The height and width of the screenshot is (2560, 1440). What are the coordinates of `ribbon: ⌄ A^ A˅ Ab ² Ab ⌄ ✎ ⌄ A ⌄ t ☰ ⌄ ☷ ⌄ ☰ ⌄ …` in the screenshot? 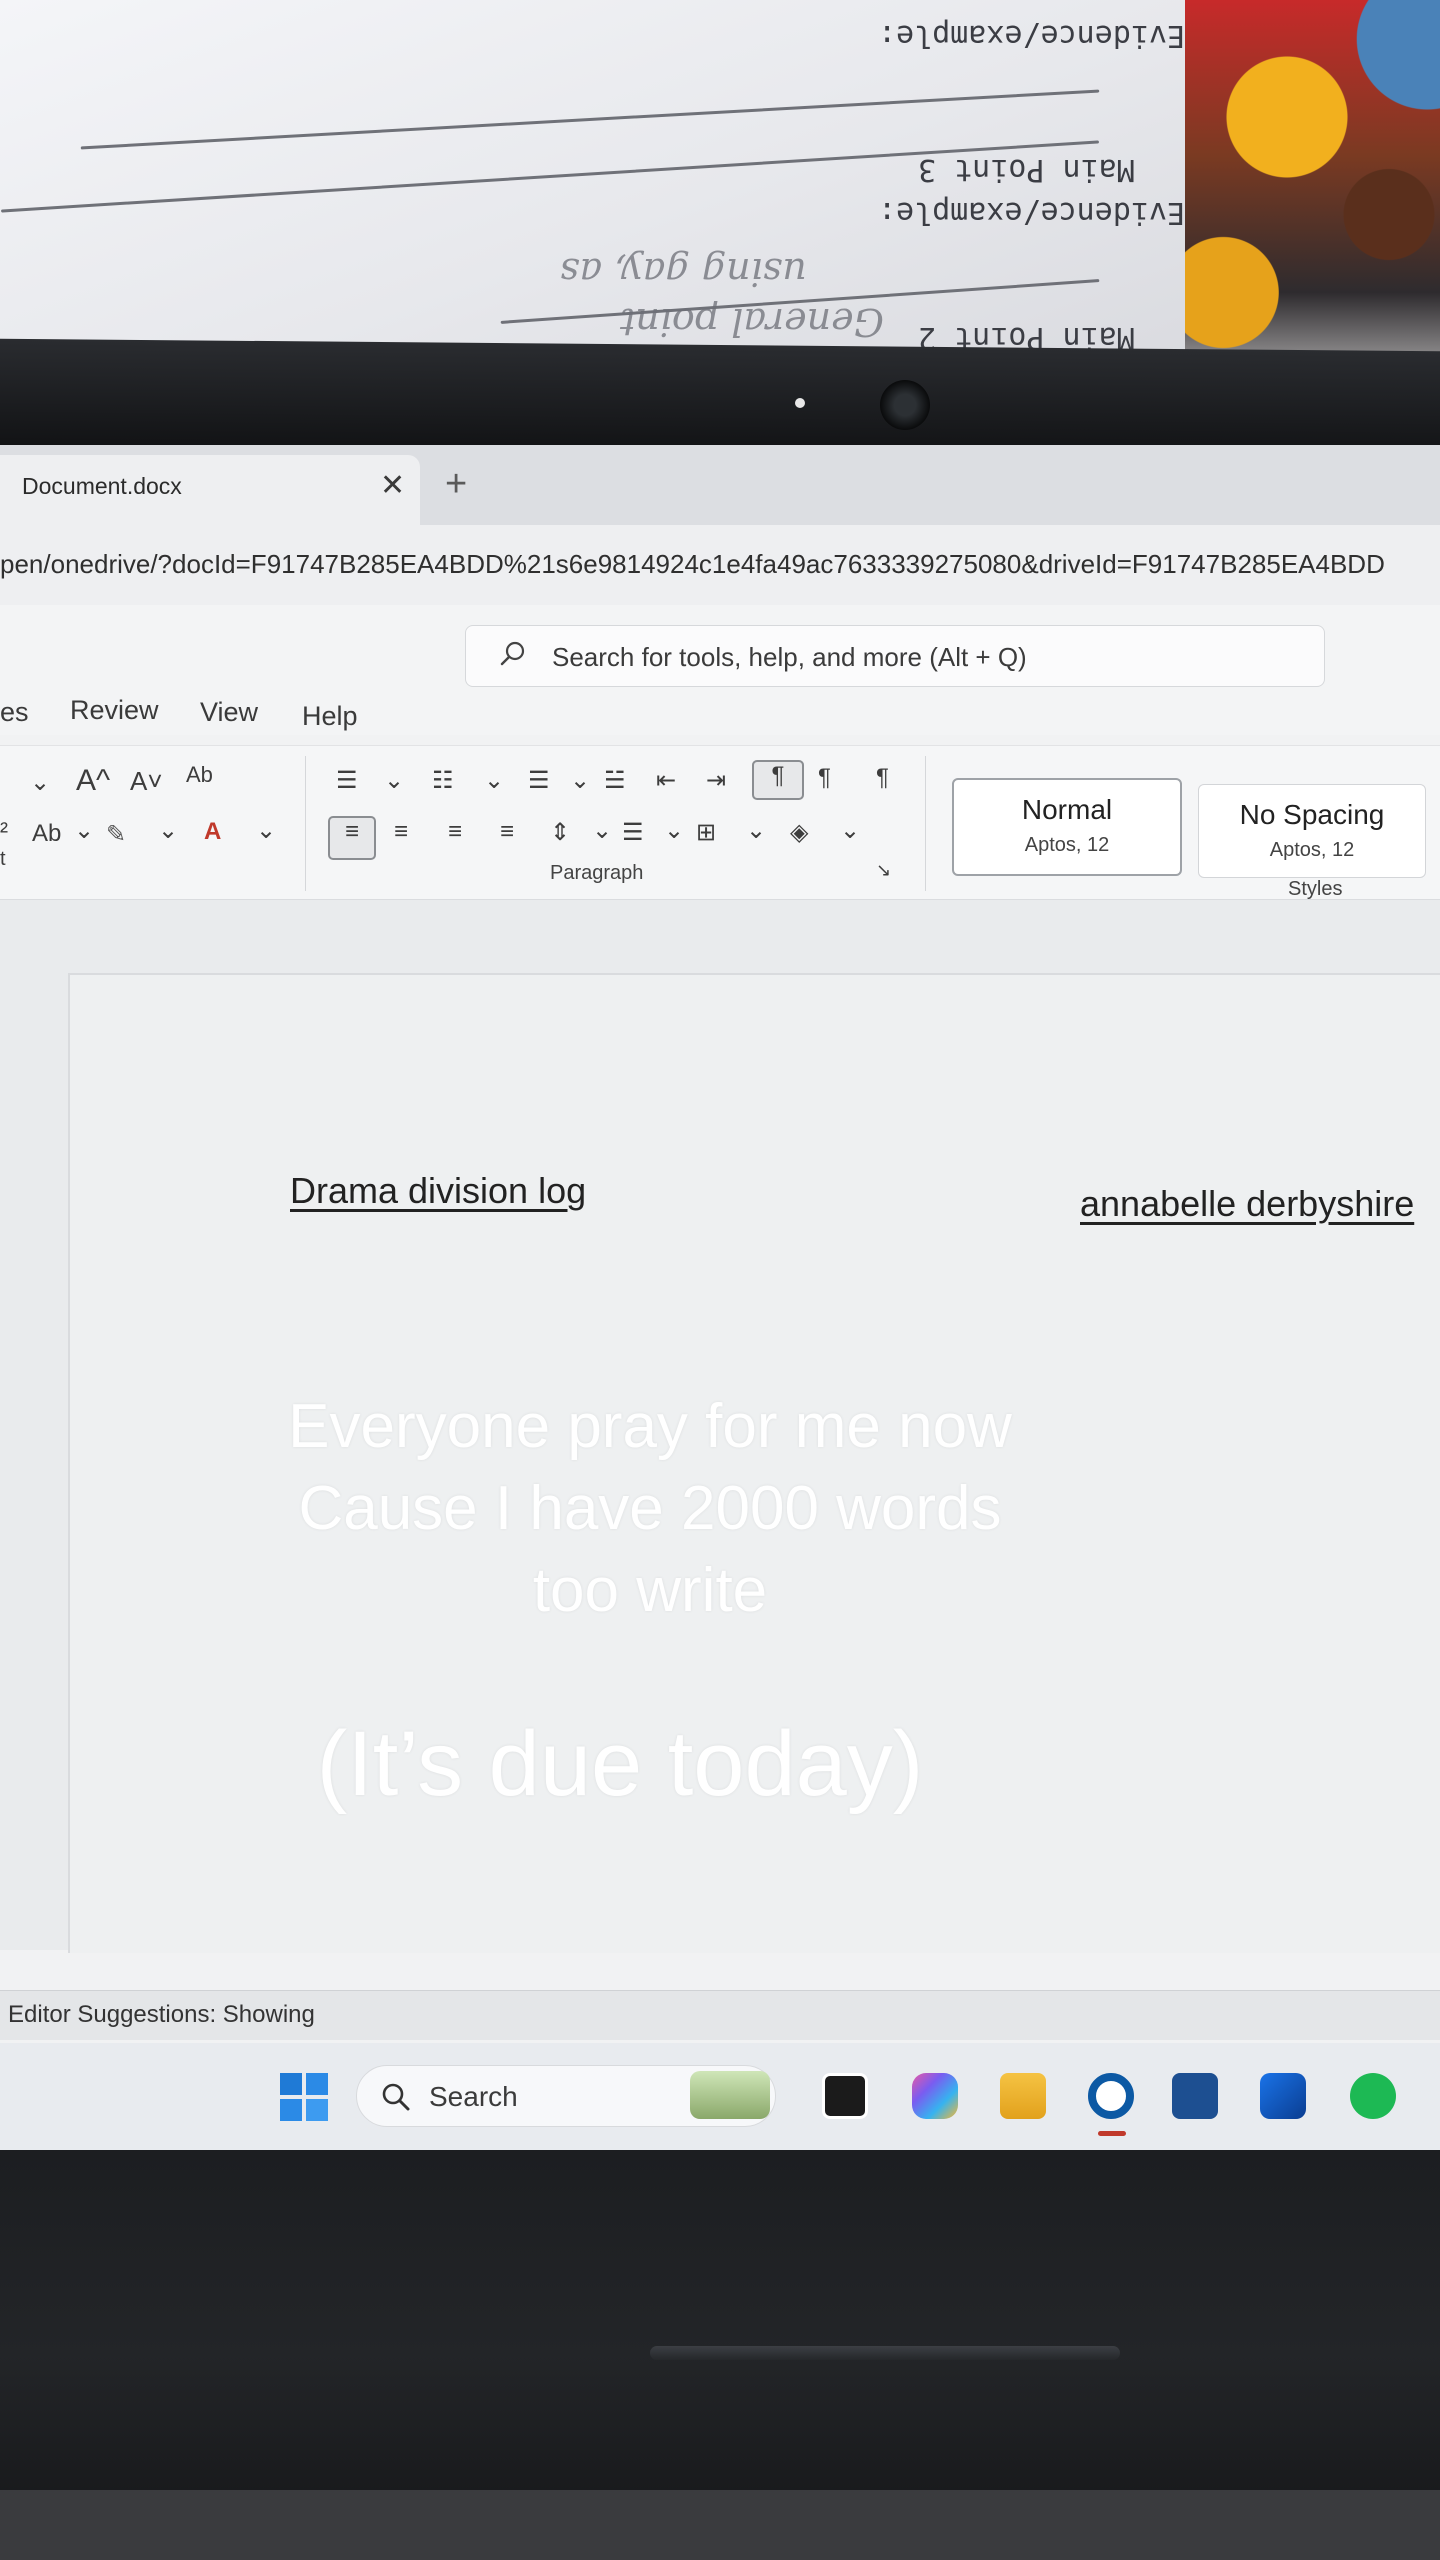 It's located at (720, 822).